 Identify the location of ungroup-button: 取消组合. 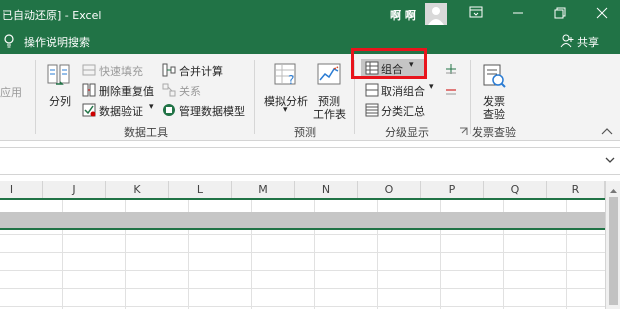
(403, 91).